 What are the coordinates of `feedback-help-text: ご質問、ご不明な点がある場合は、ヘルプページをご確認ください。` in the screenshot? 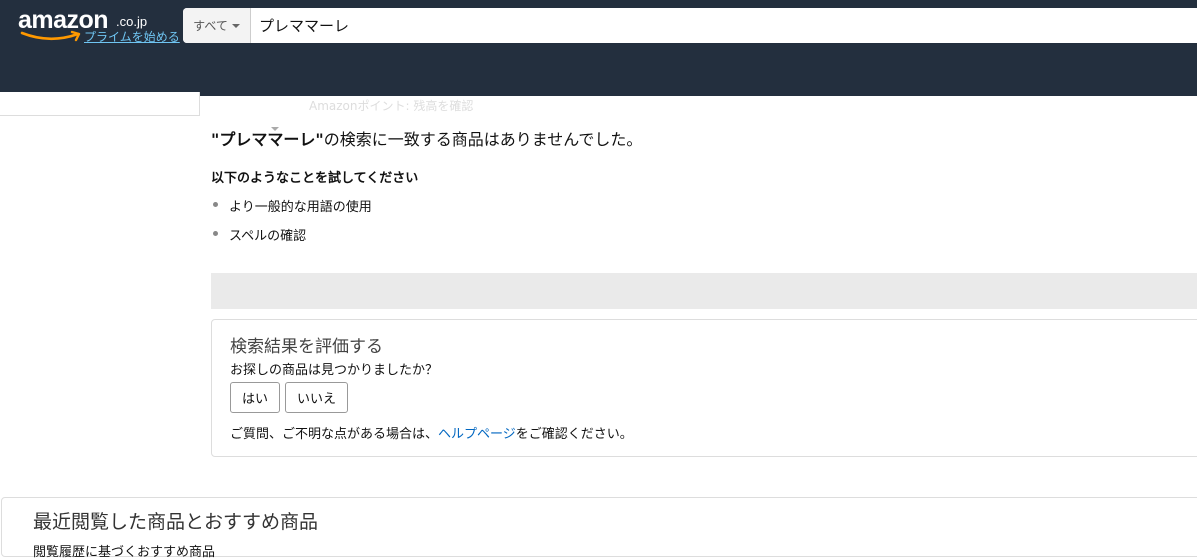 It's located at (431, 432).